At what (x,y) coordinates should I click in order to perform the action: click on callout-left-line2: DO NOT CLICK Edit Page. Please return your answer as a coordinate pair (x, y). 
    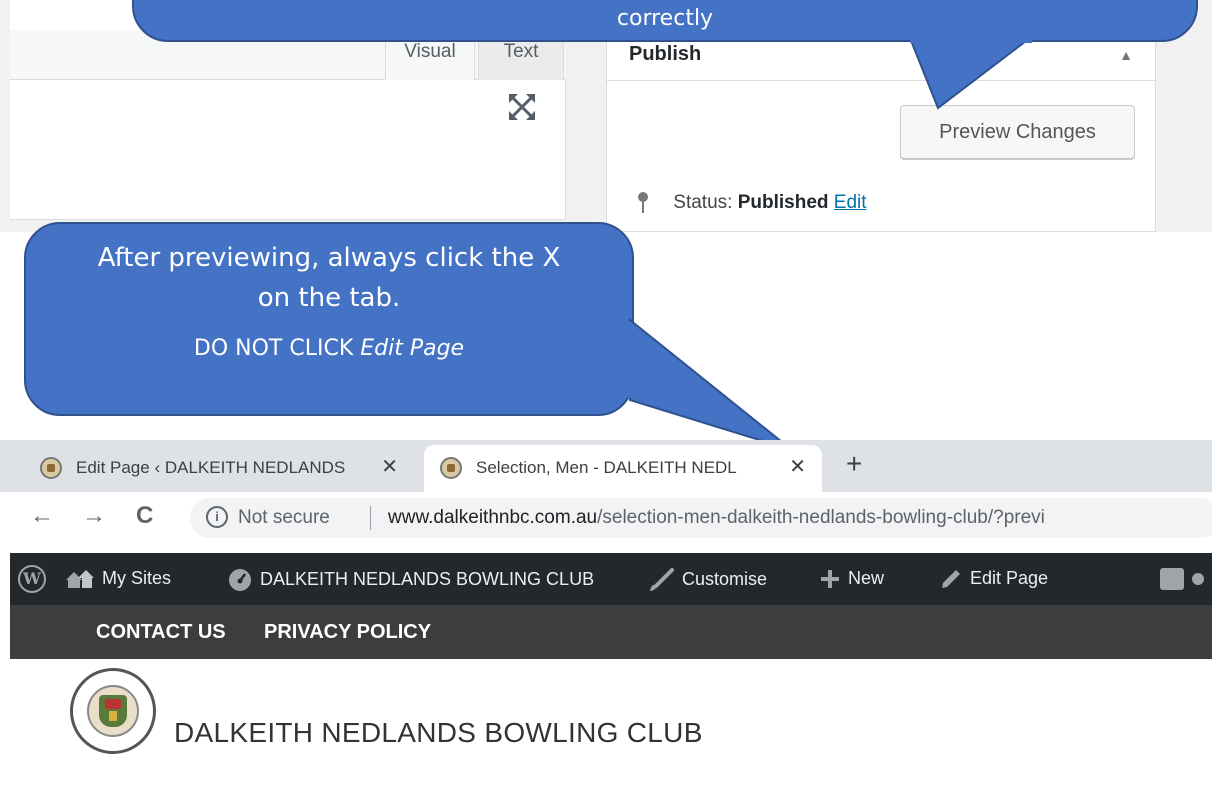
    Looking at the image, I should click on (329, 349).